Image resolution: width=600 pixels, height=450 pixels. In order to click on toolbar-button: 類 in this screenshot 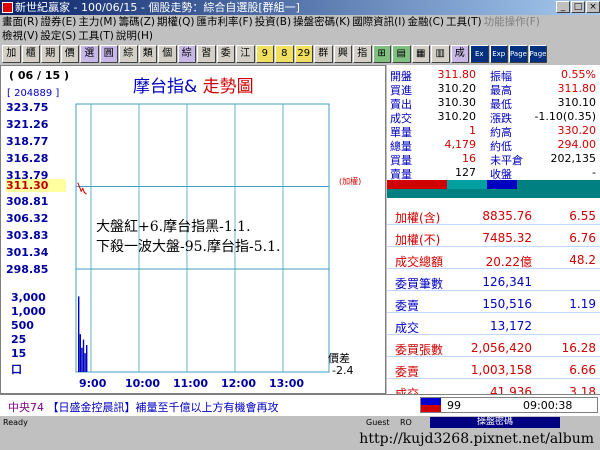, I will do `click(147, 54)`.